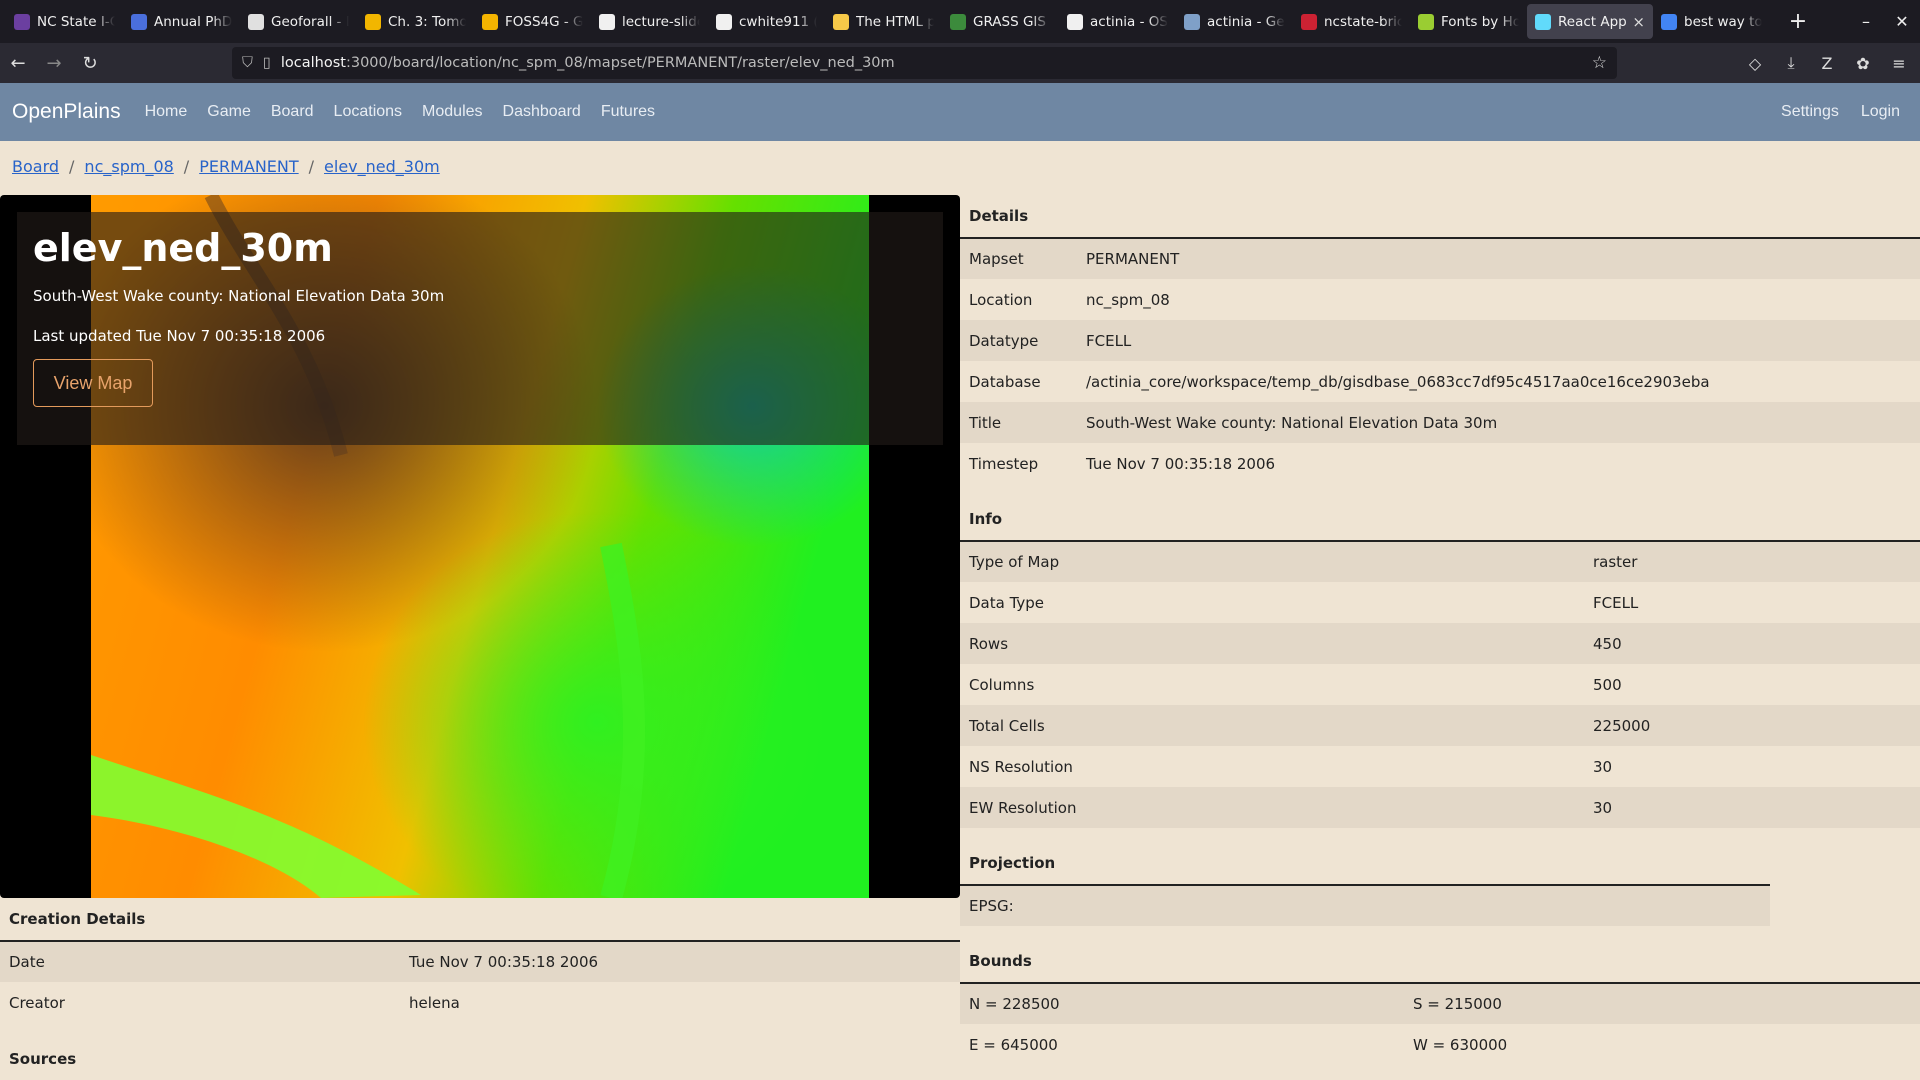 Image resolution: width=1920 pixels, height=1080 pixels. What do you see at coordinates (66, 112) in the screenshot?
I see `brand-logo: OpenPlains` at bounding box center [66, 112].